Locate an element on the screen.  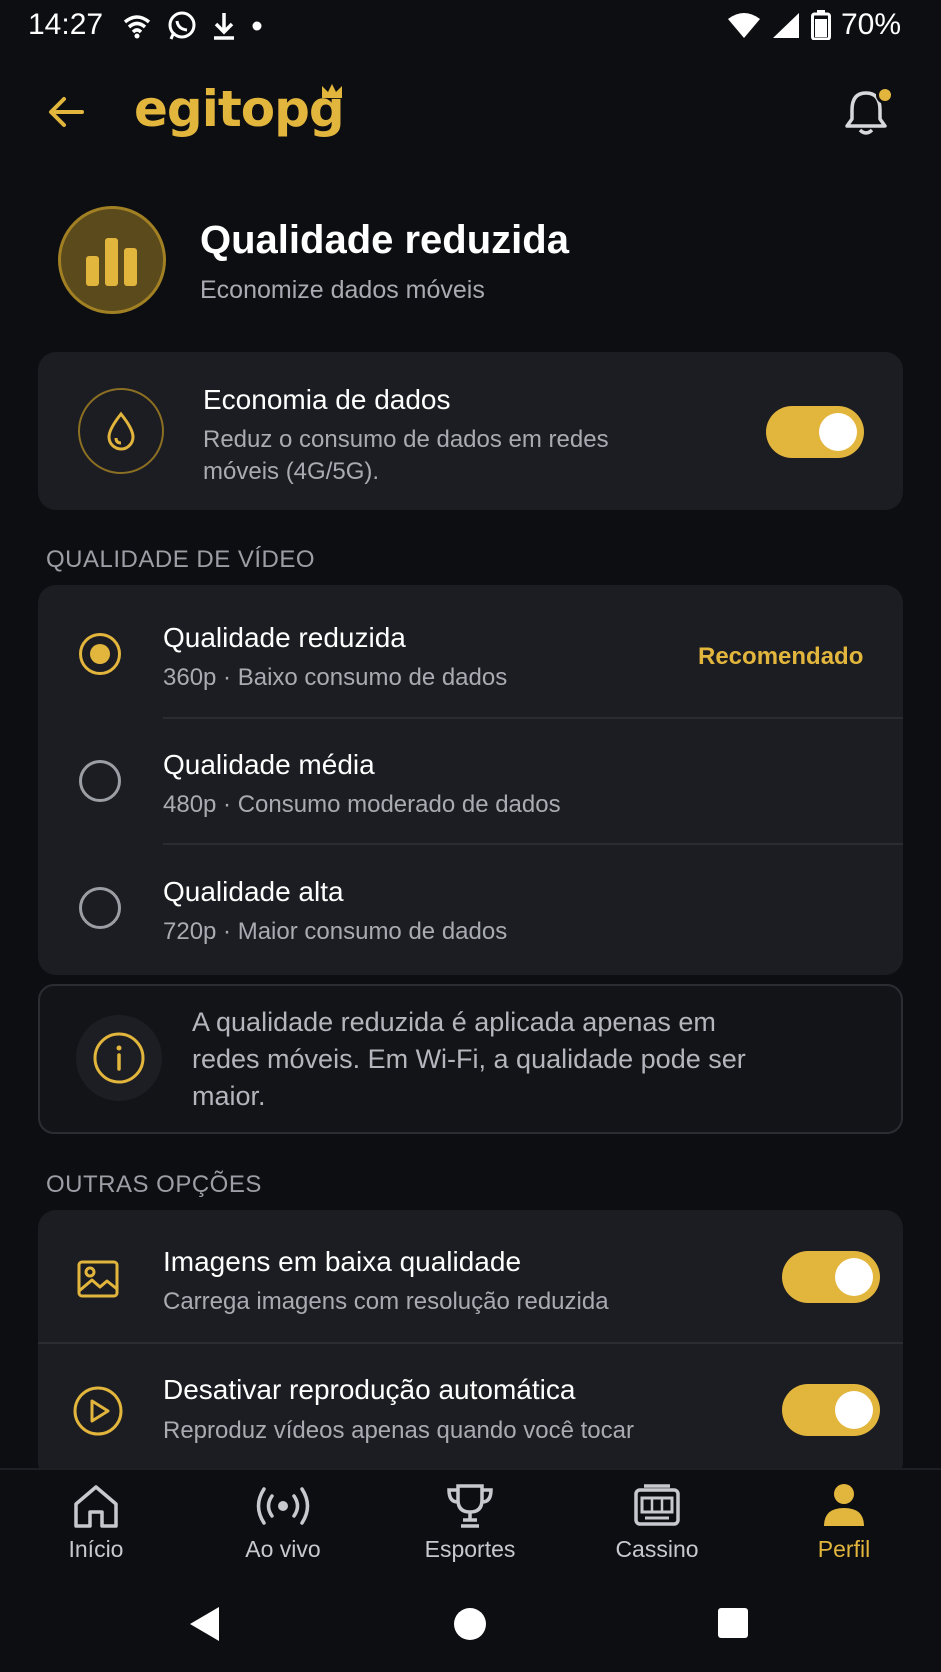
dot-icon is located at coordinates (257, 26).